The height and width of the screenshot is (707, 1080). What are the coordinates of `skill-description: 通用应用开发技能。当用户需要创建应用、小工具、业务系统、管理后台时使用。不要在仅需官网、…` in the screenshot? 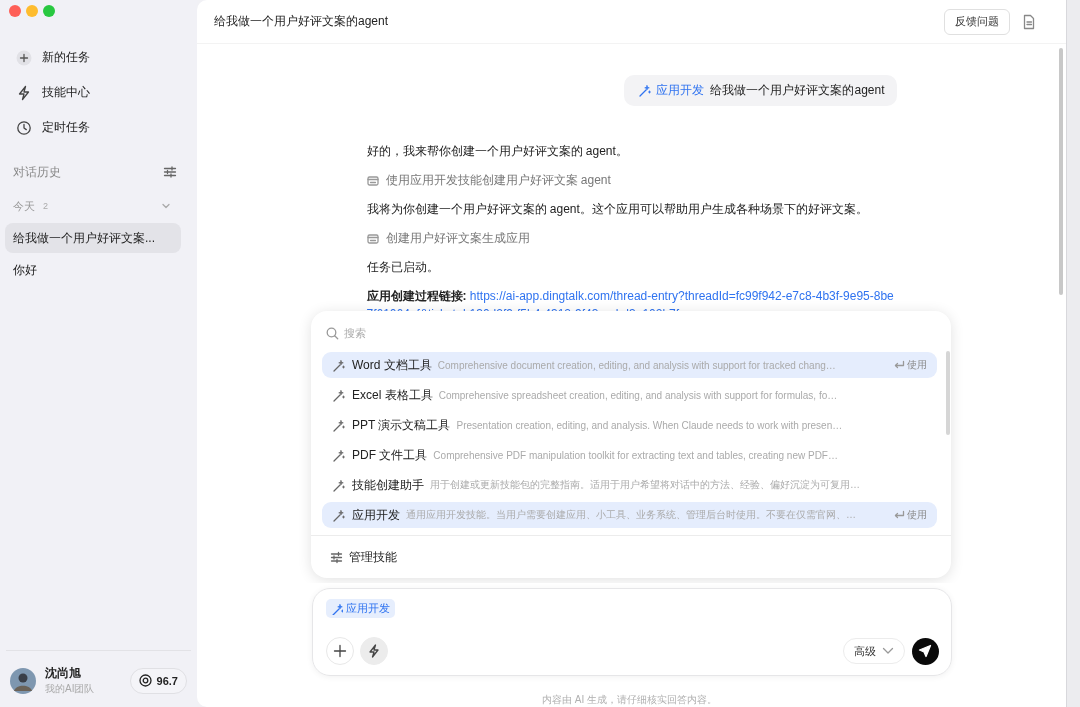 It's located at (631, 515).